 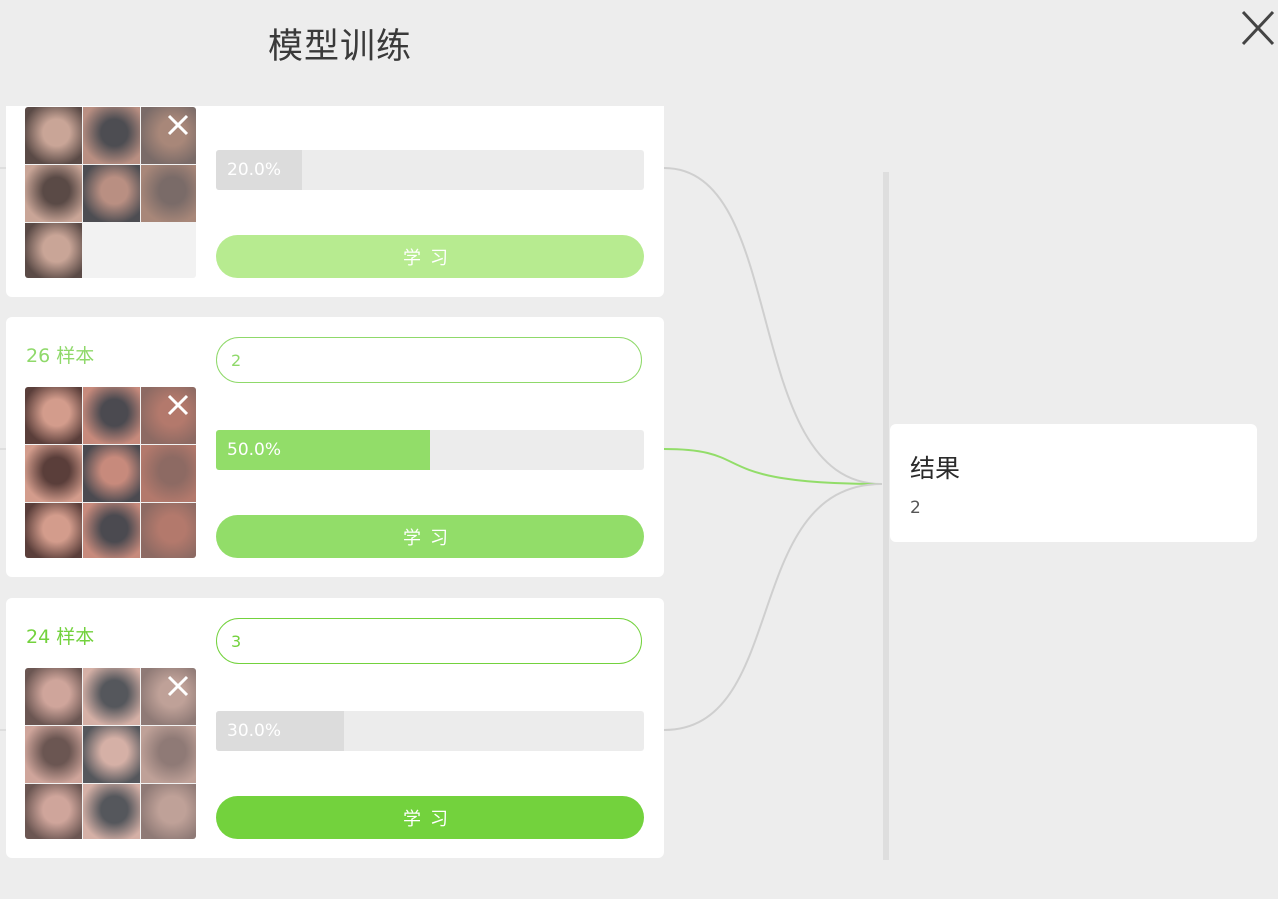 I want to click on result-value: 2, so click(x=915, y=508).